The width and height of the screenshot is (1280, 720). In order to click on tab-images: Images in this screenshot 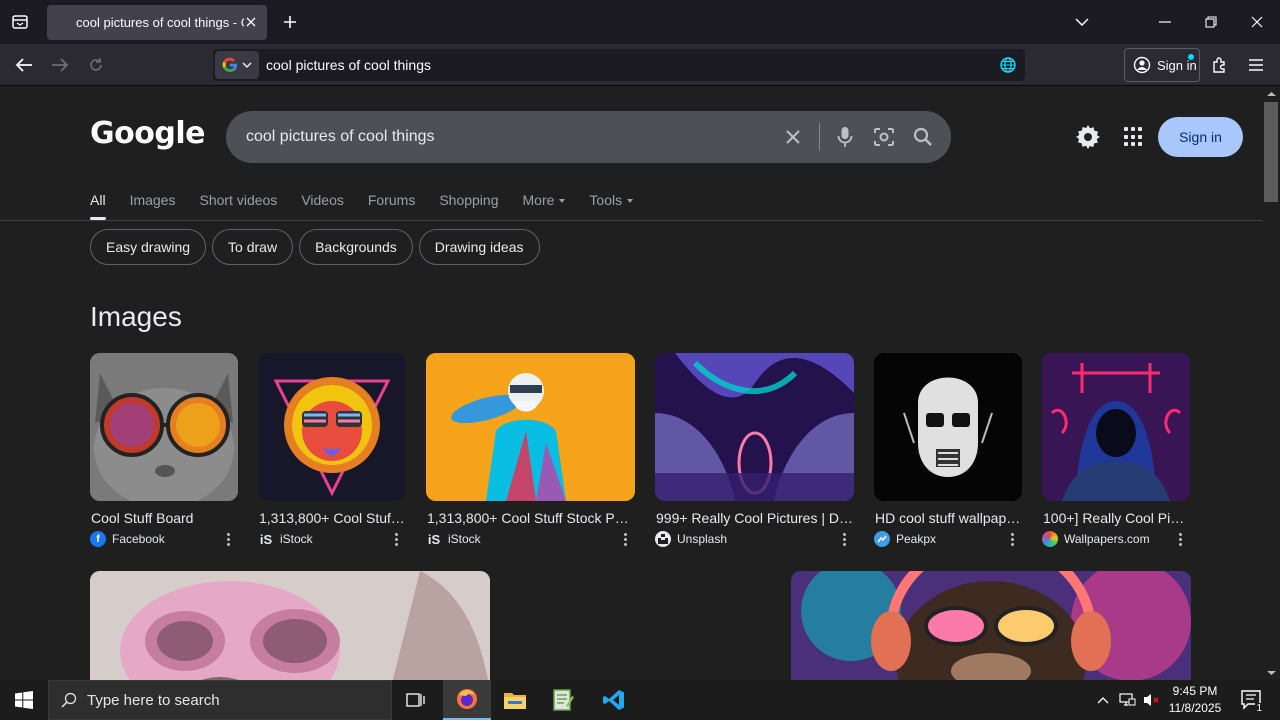, I will do `click(153, 200)`.